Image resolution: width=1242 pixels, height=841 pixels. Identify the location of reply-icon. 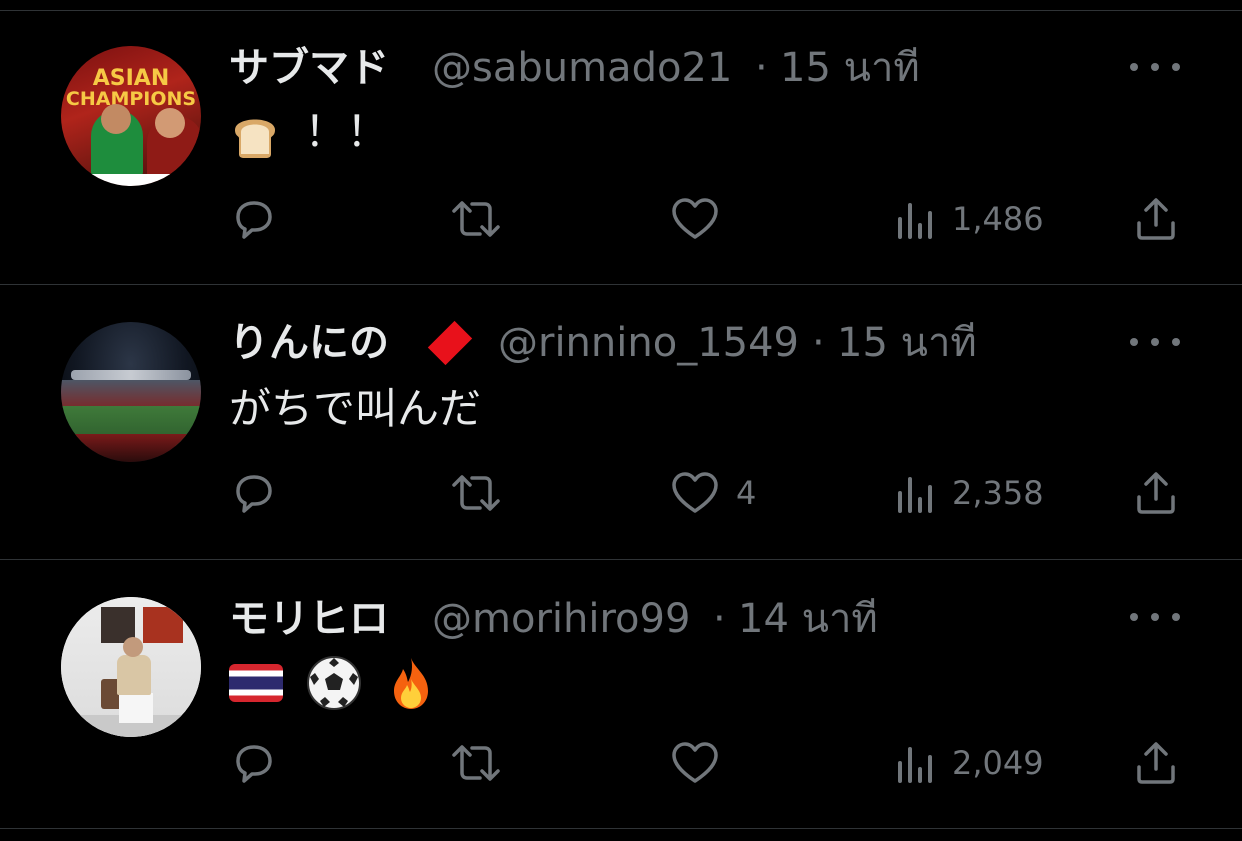
(254, 764).